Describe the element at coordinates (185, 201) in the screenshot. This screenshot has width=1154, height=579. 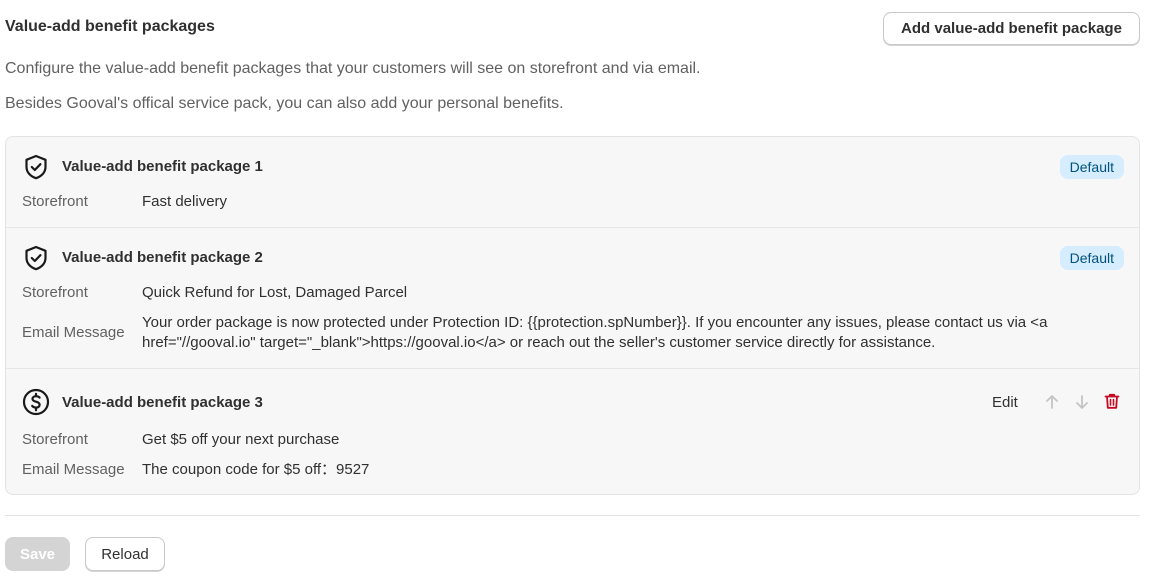
I see `storefront-value: Fast delivery` at that location.